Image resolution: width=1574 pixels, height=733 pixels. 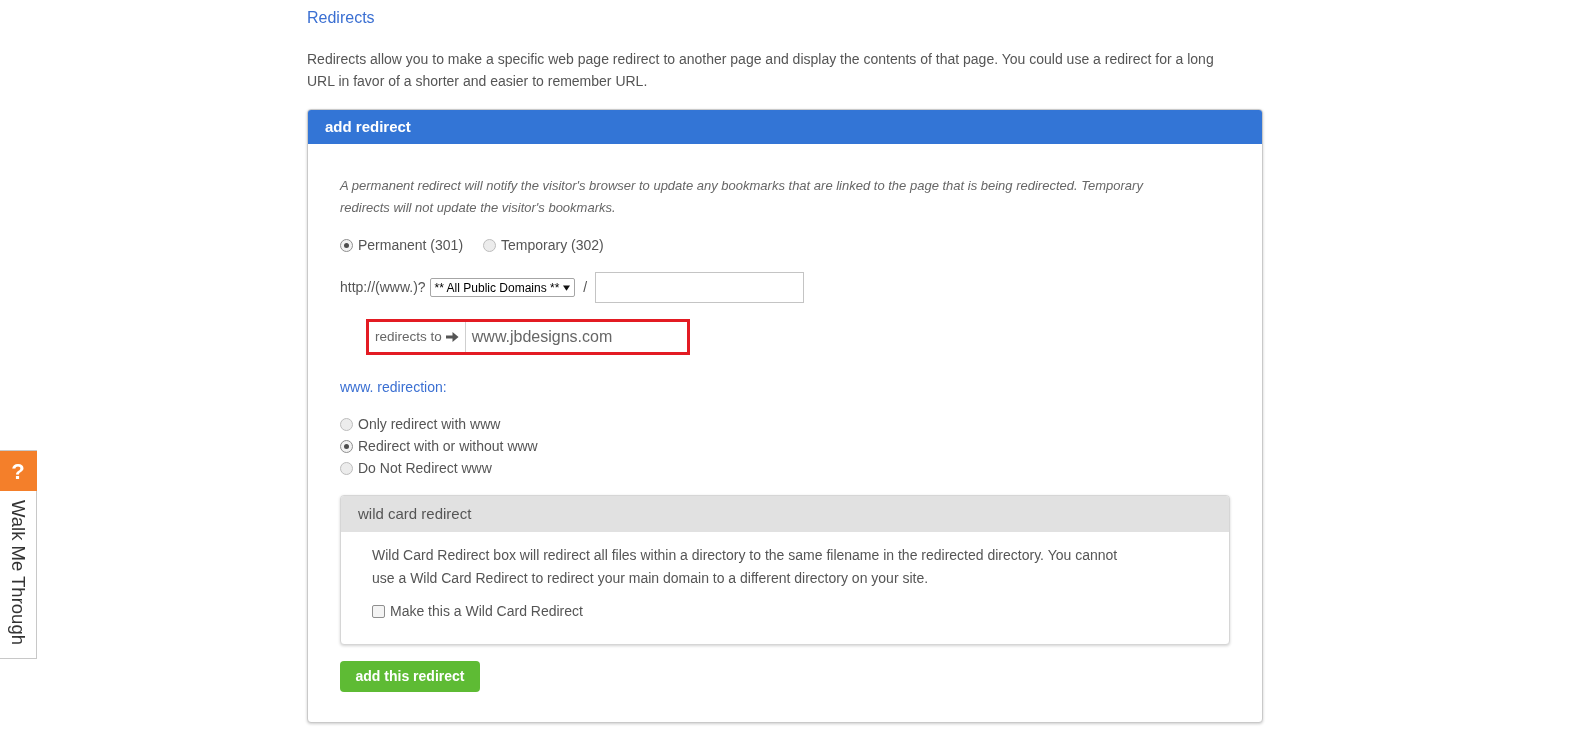 What do you see at coordinates (18, 471) in the screenshot?
I see `question-mark: ?` at bounding box center [18, 471].